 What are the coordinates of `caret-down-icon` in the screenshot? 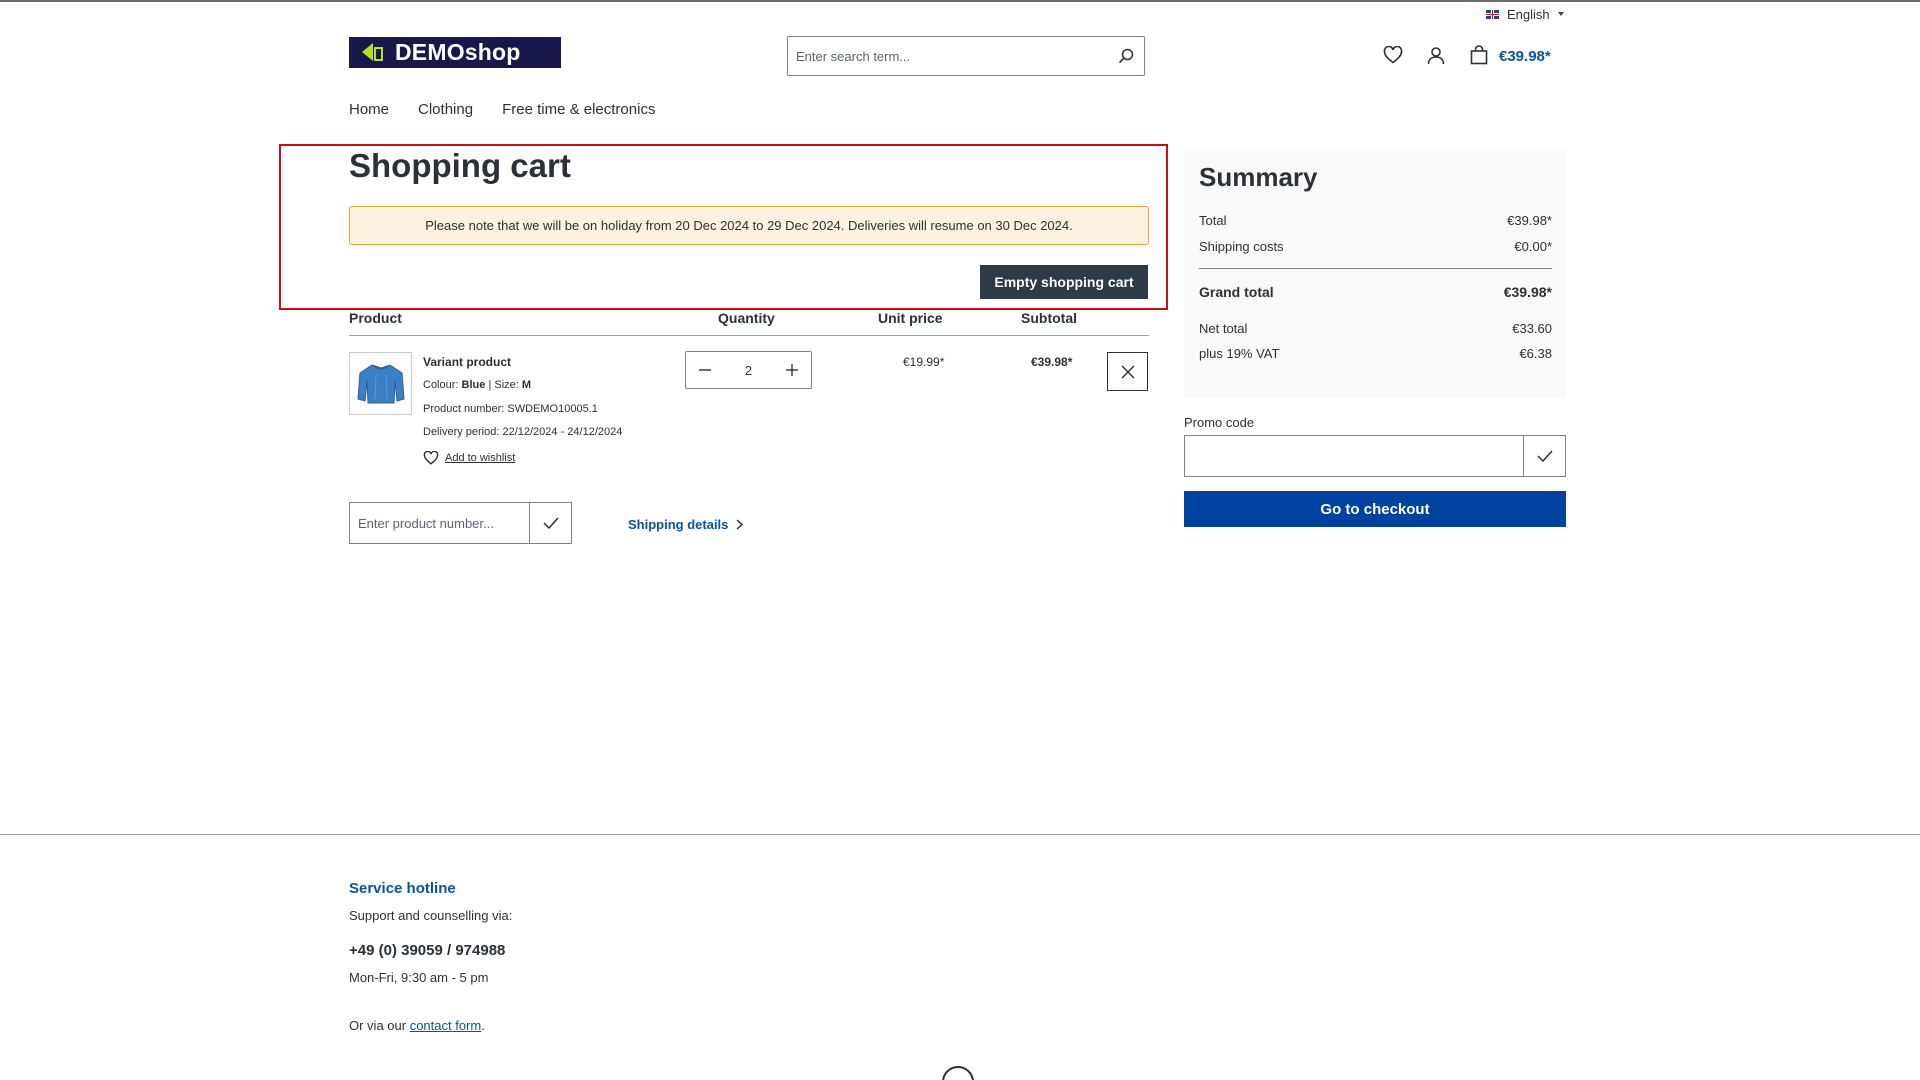 It's located at (1560, 14).